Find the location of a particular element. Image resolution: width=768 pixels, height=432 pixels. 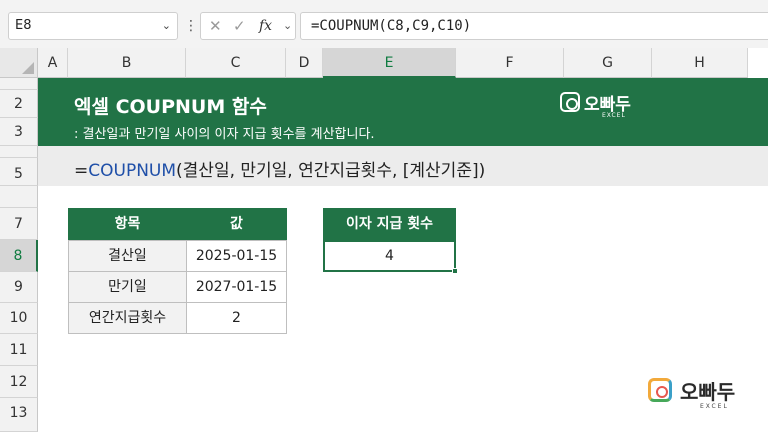

footer-logo: 오빠두 EXCEL is located at coordinates (703, 396).